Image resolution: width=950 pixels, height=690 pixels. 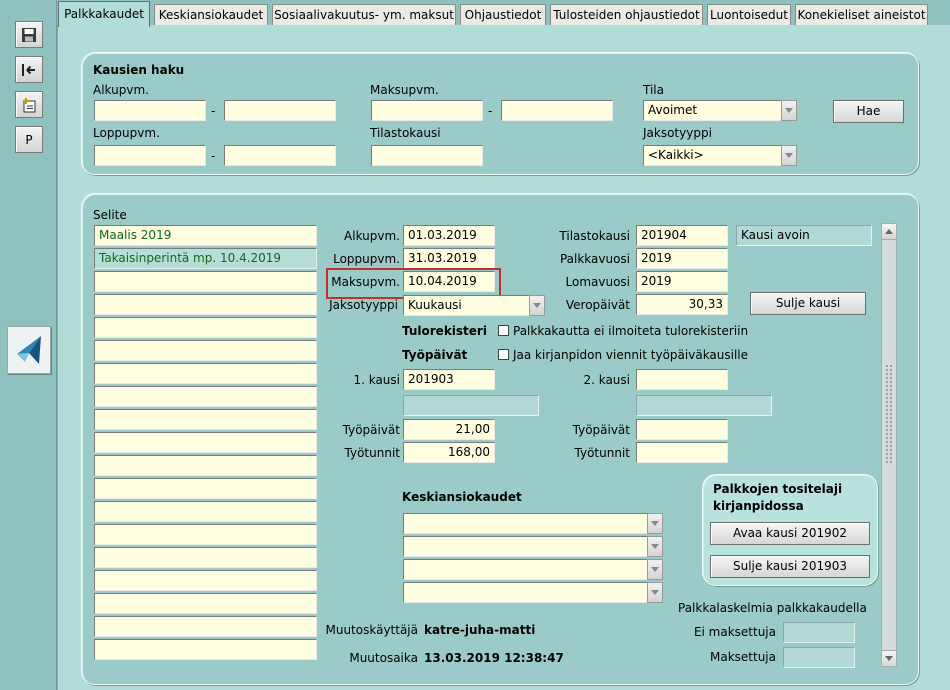 What do you see at coordinates (280, 110) in the screenshot?
I see `search-alkupvm-to-input` at bounding box center [280, 110].